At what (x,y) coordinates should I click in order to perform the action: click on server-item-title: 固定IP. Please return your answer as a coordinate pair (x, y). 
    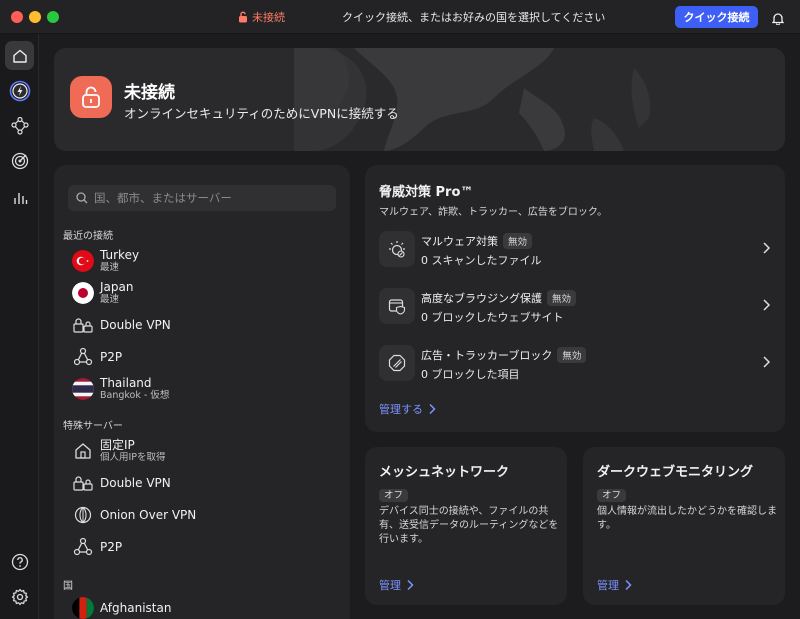
    Looking at the image, I should click on (117, 445).